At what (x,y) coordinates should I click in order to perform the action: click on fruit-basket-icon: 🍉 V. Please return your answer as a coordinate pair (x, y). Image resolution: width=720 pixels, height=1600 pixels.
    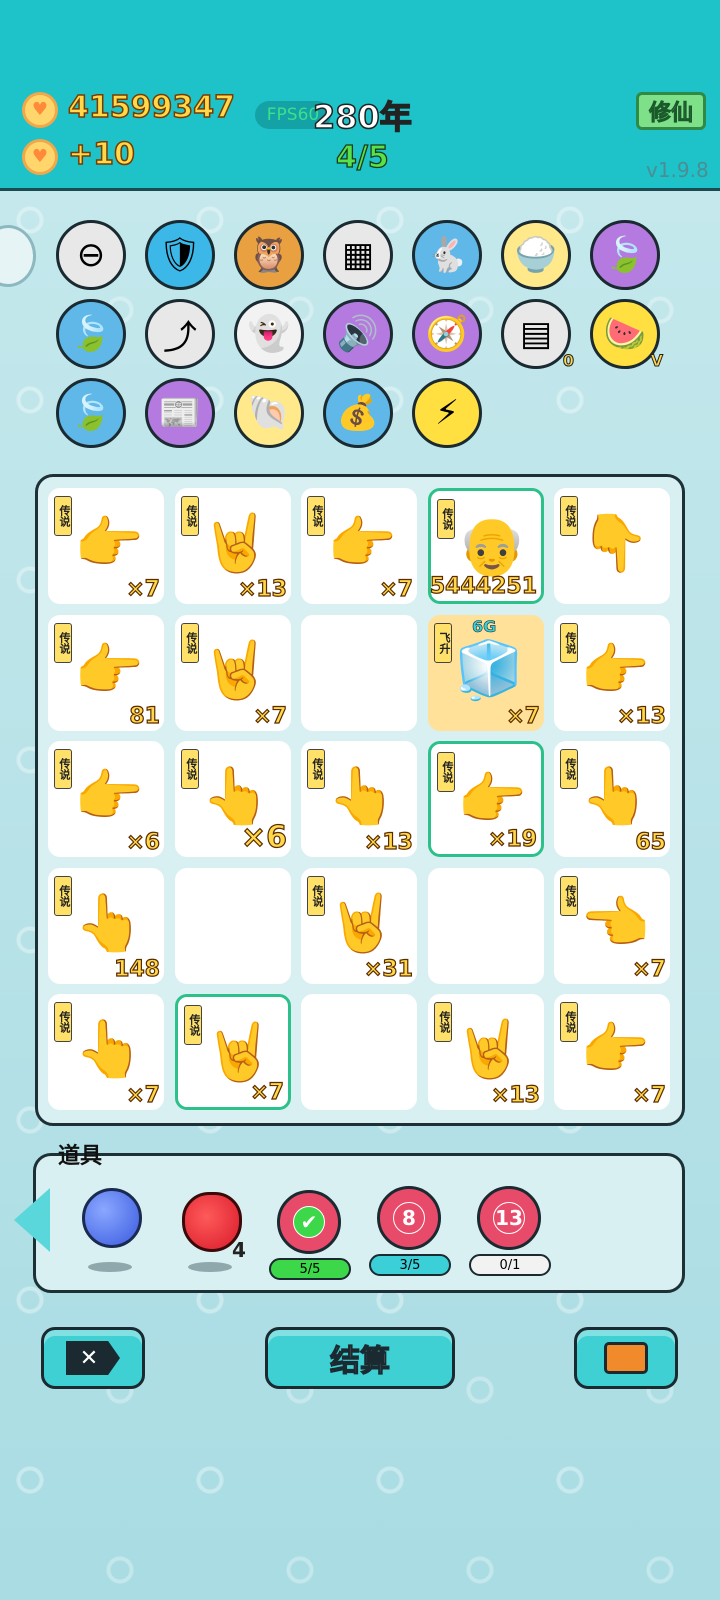
    Looking at the image, I should click on (627, 335).